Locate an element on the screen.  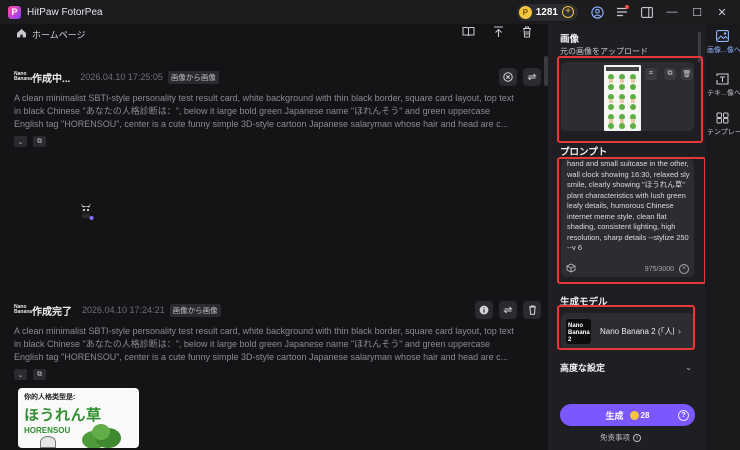
title-bar: P HitPaw FotorPea P 1281 + — ☐ ✕ is located at coordinates (370, 12).